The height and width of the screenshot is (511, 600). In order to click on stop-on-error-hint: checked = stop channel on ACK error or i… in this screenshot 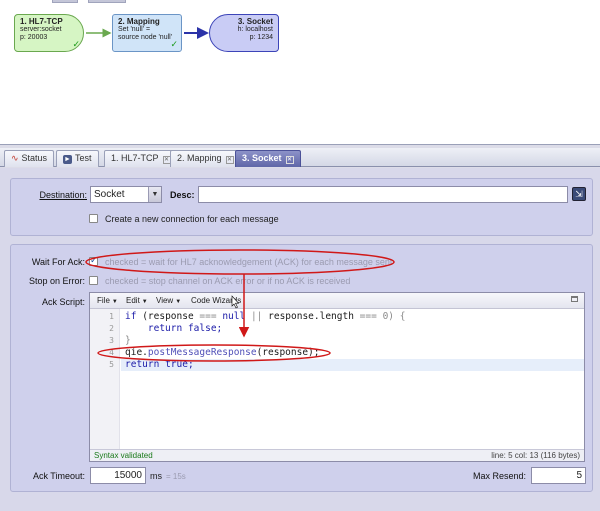, I will do `click(228, 281)`.